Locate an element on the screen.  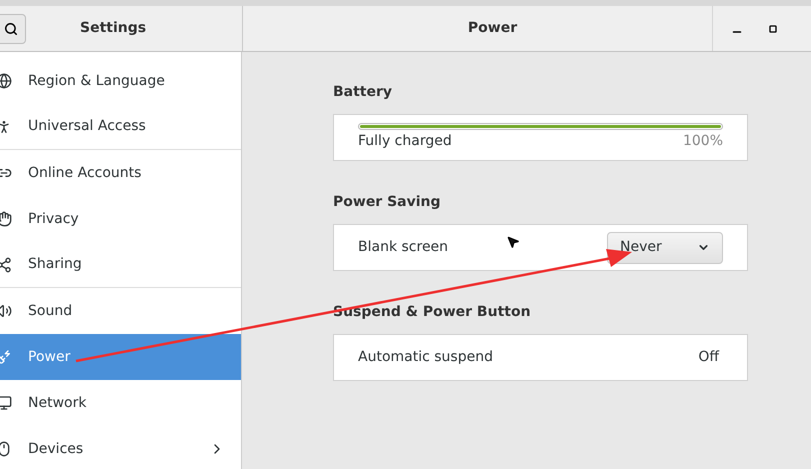
globe-icon is located at coordinates (6, 81).